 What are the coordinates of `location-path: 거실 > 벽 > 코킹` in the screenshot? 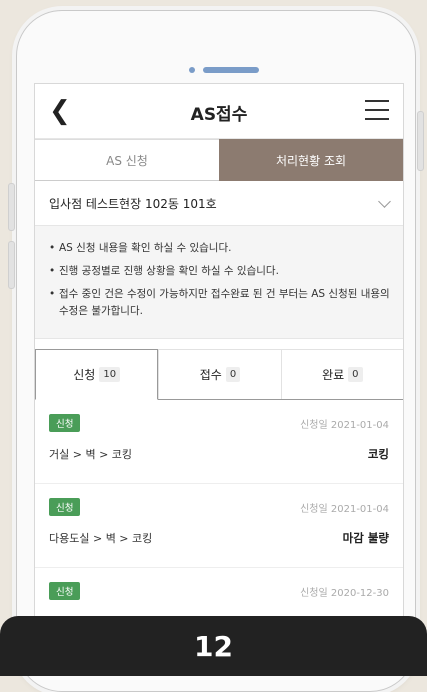 It's located at (91, 454).